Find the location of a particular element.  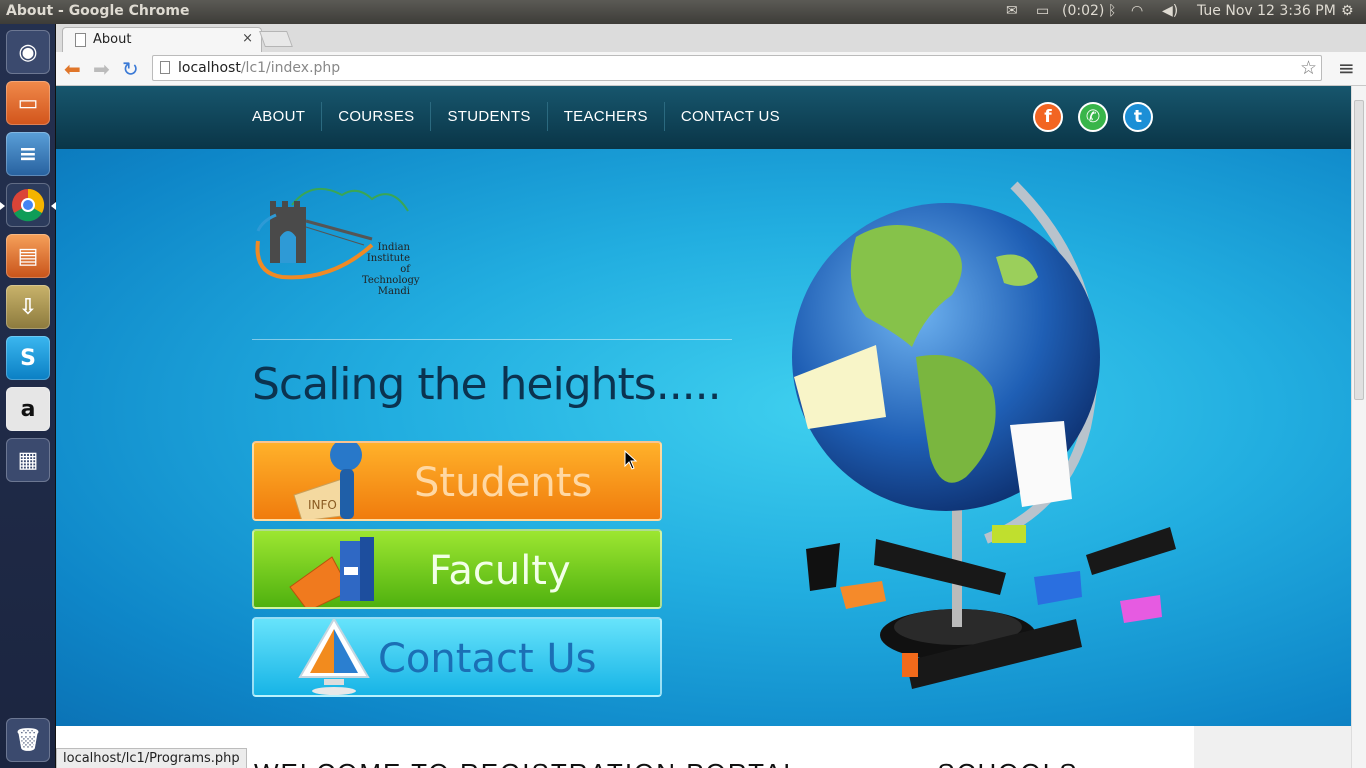

chat-icon: ✆ is located at coordinates (1093, 117).